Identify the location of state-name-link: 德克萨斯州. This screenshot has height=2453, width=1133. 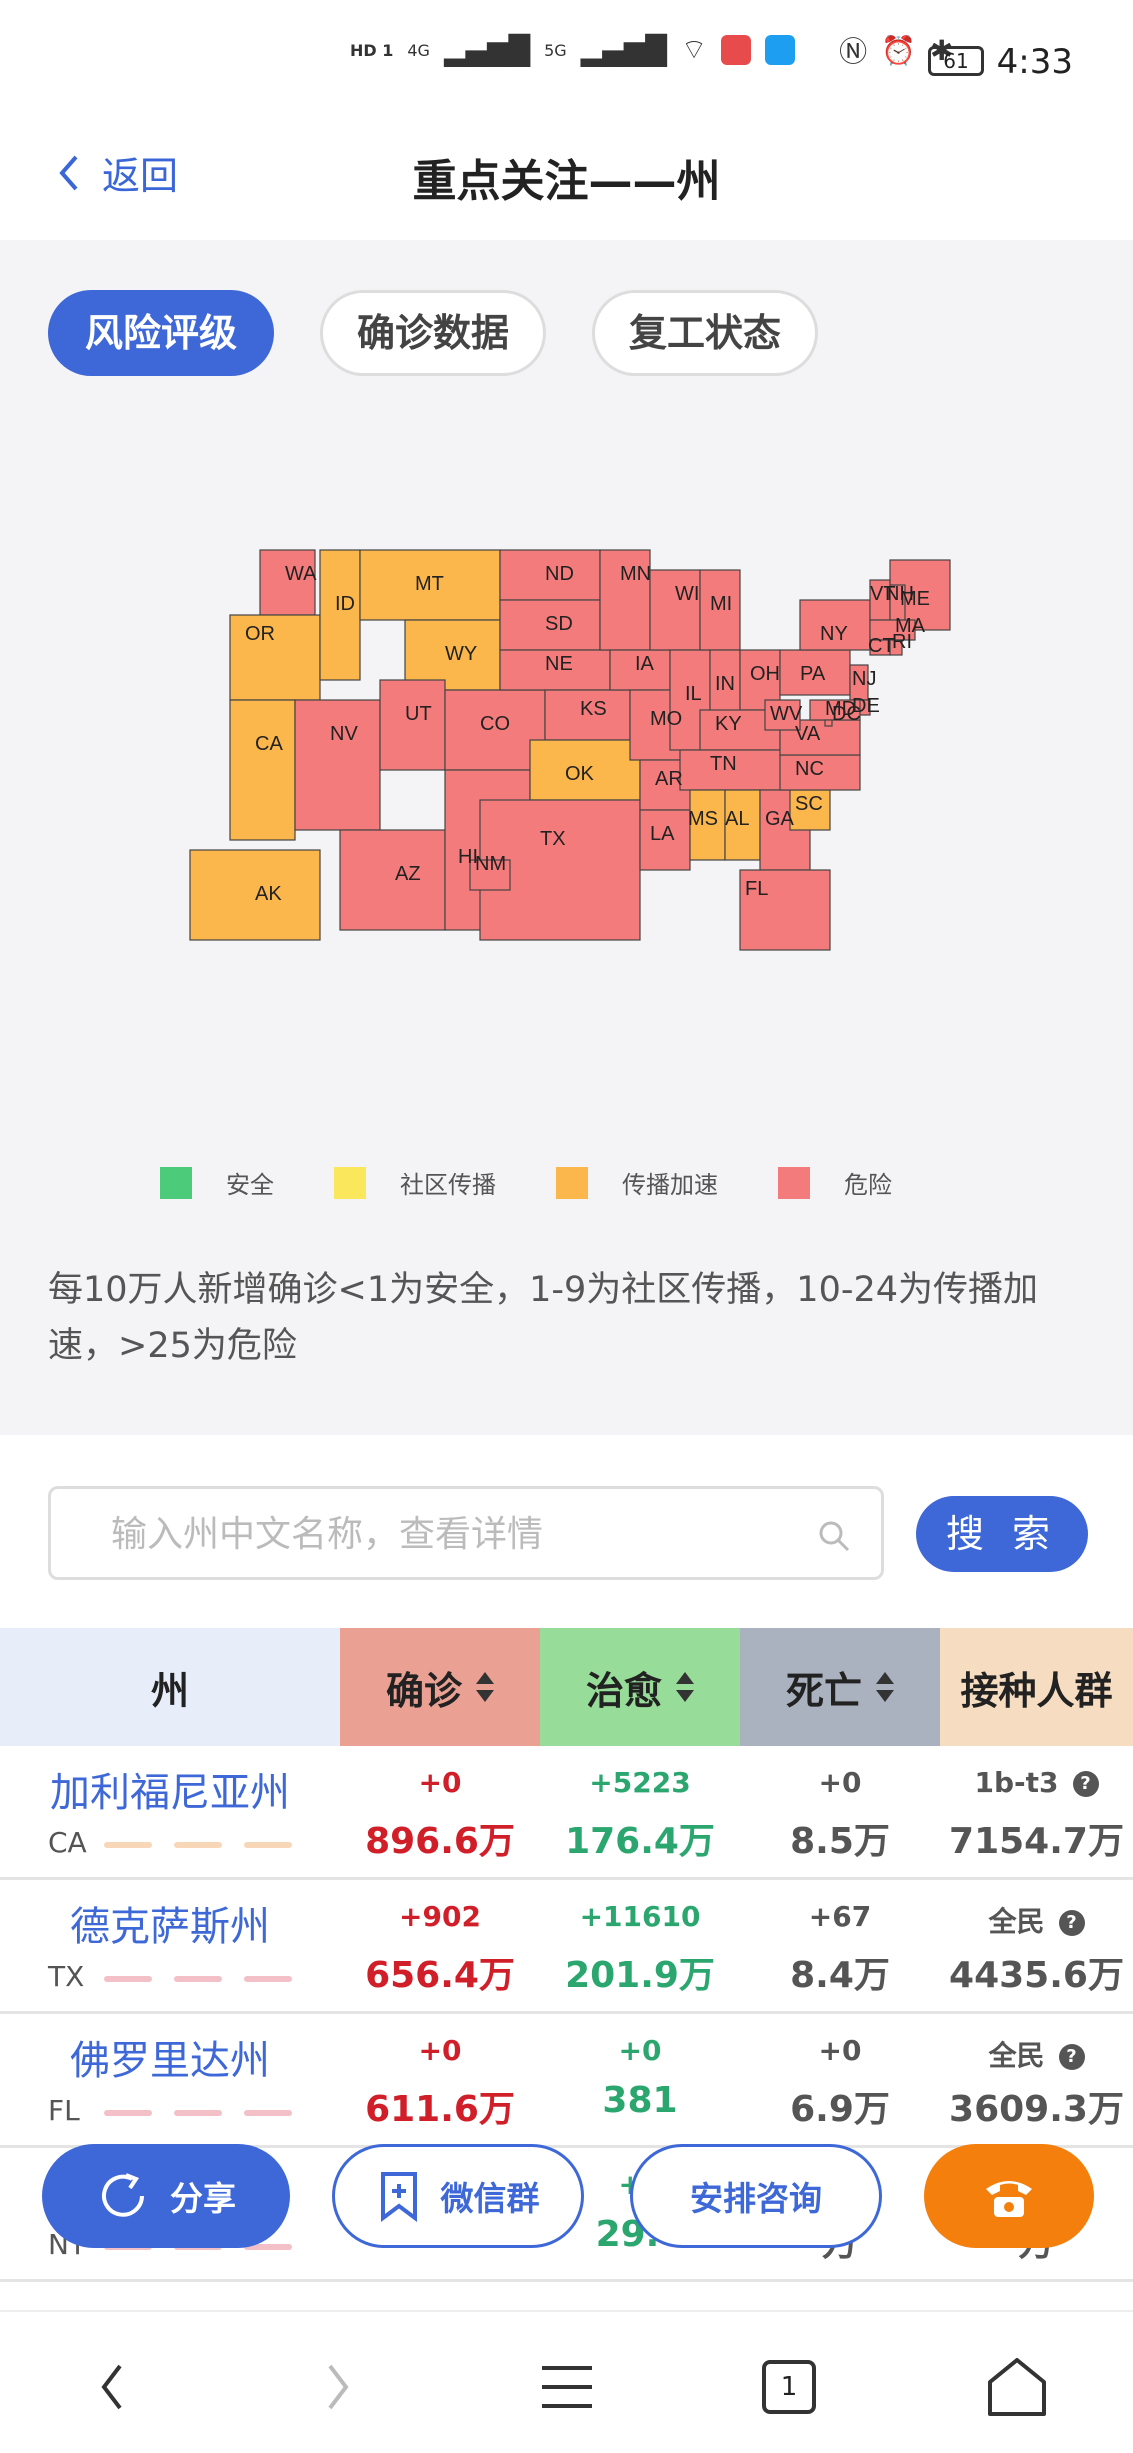
(170, 1923).